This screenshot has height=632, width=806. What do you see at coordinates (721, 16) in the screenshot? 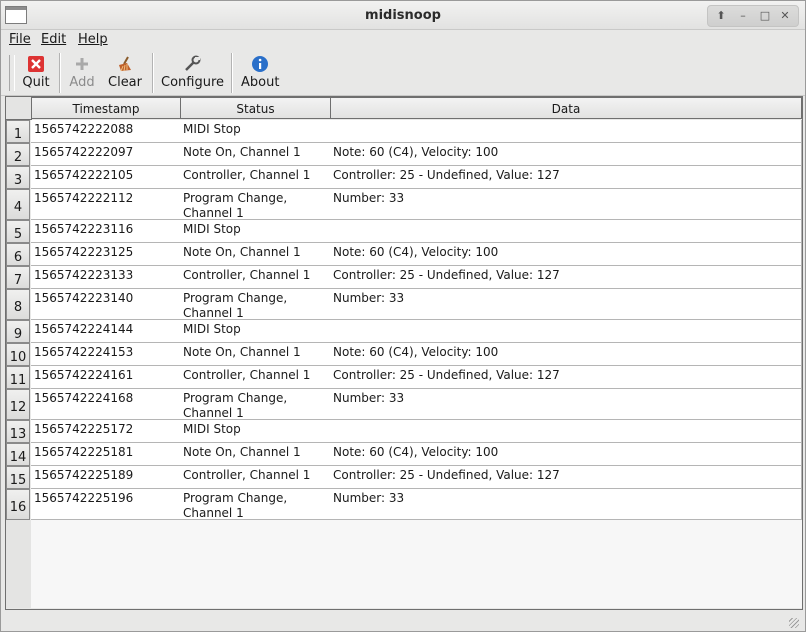
I see `keep-above-icon: ⬆` at bounding box center [721, 16].